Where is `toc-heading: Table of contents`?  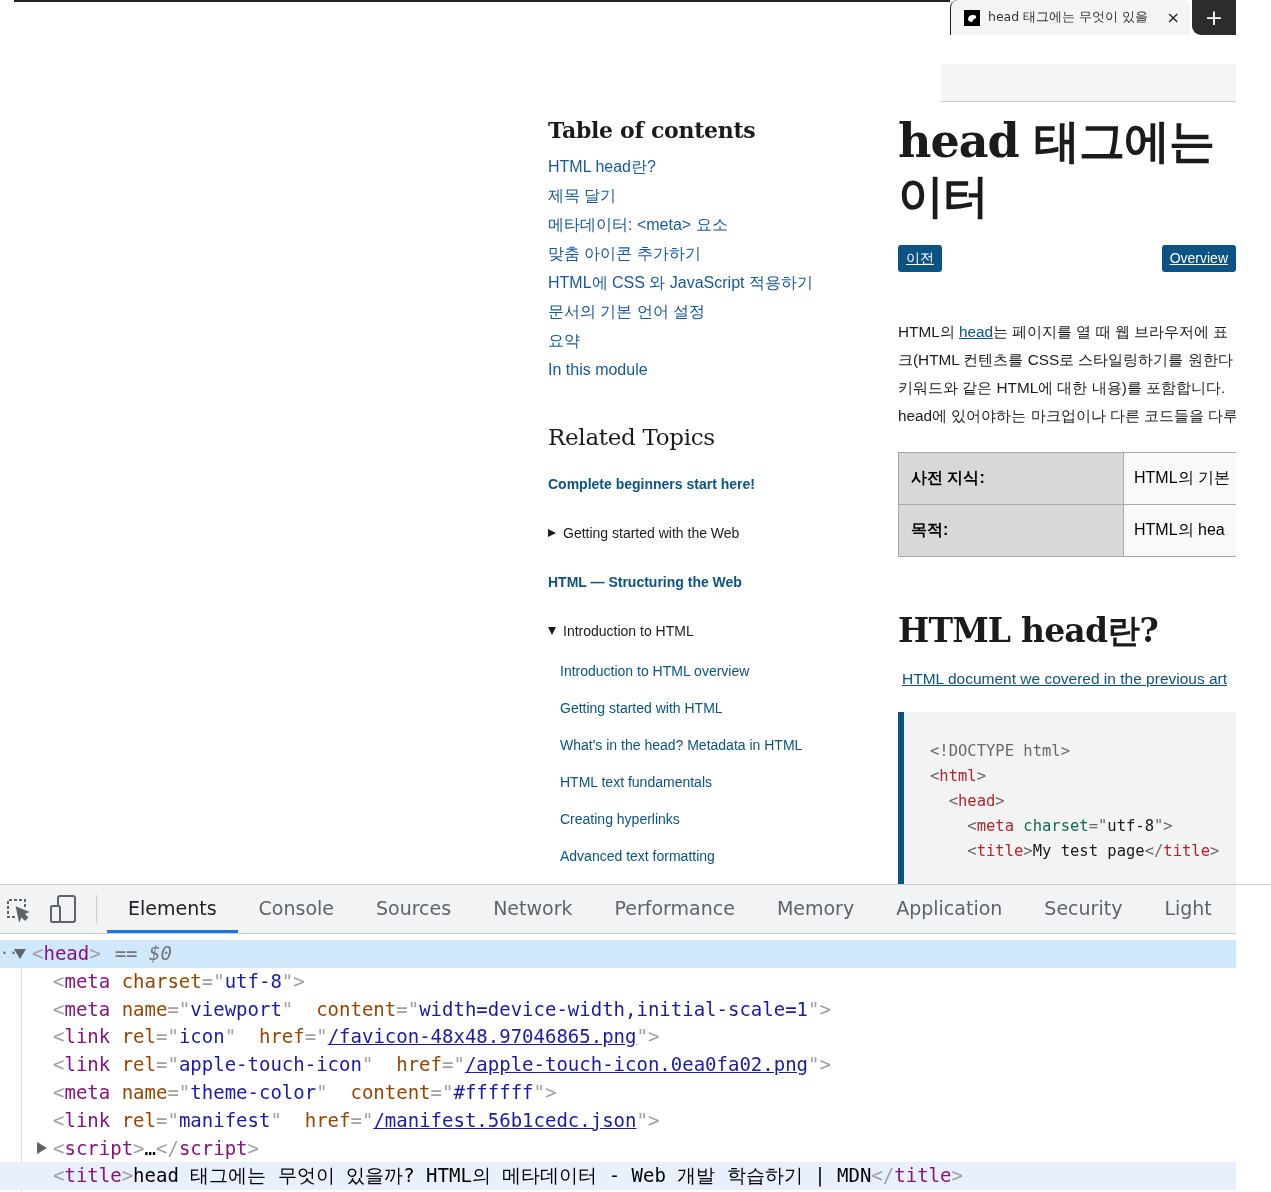
toc-heading: Table of contents is located at coordinates (652, 130).